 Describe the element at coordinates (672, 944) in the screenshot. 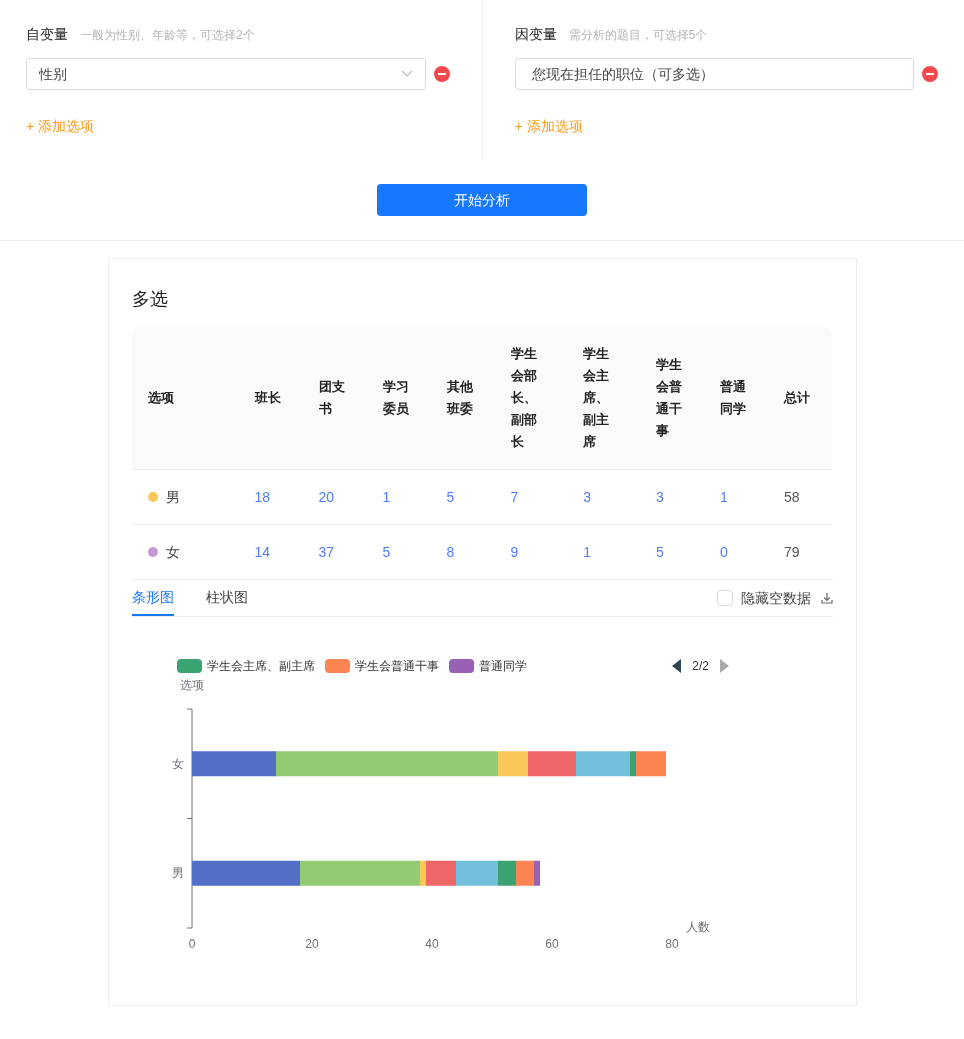

I see `axis-label: 80` at that location.